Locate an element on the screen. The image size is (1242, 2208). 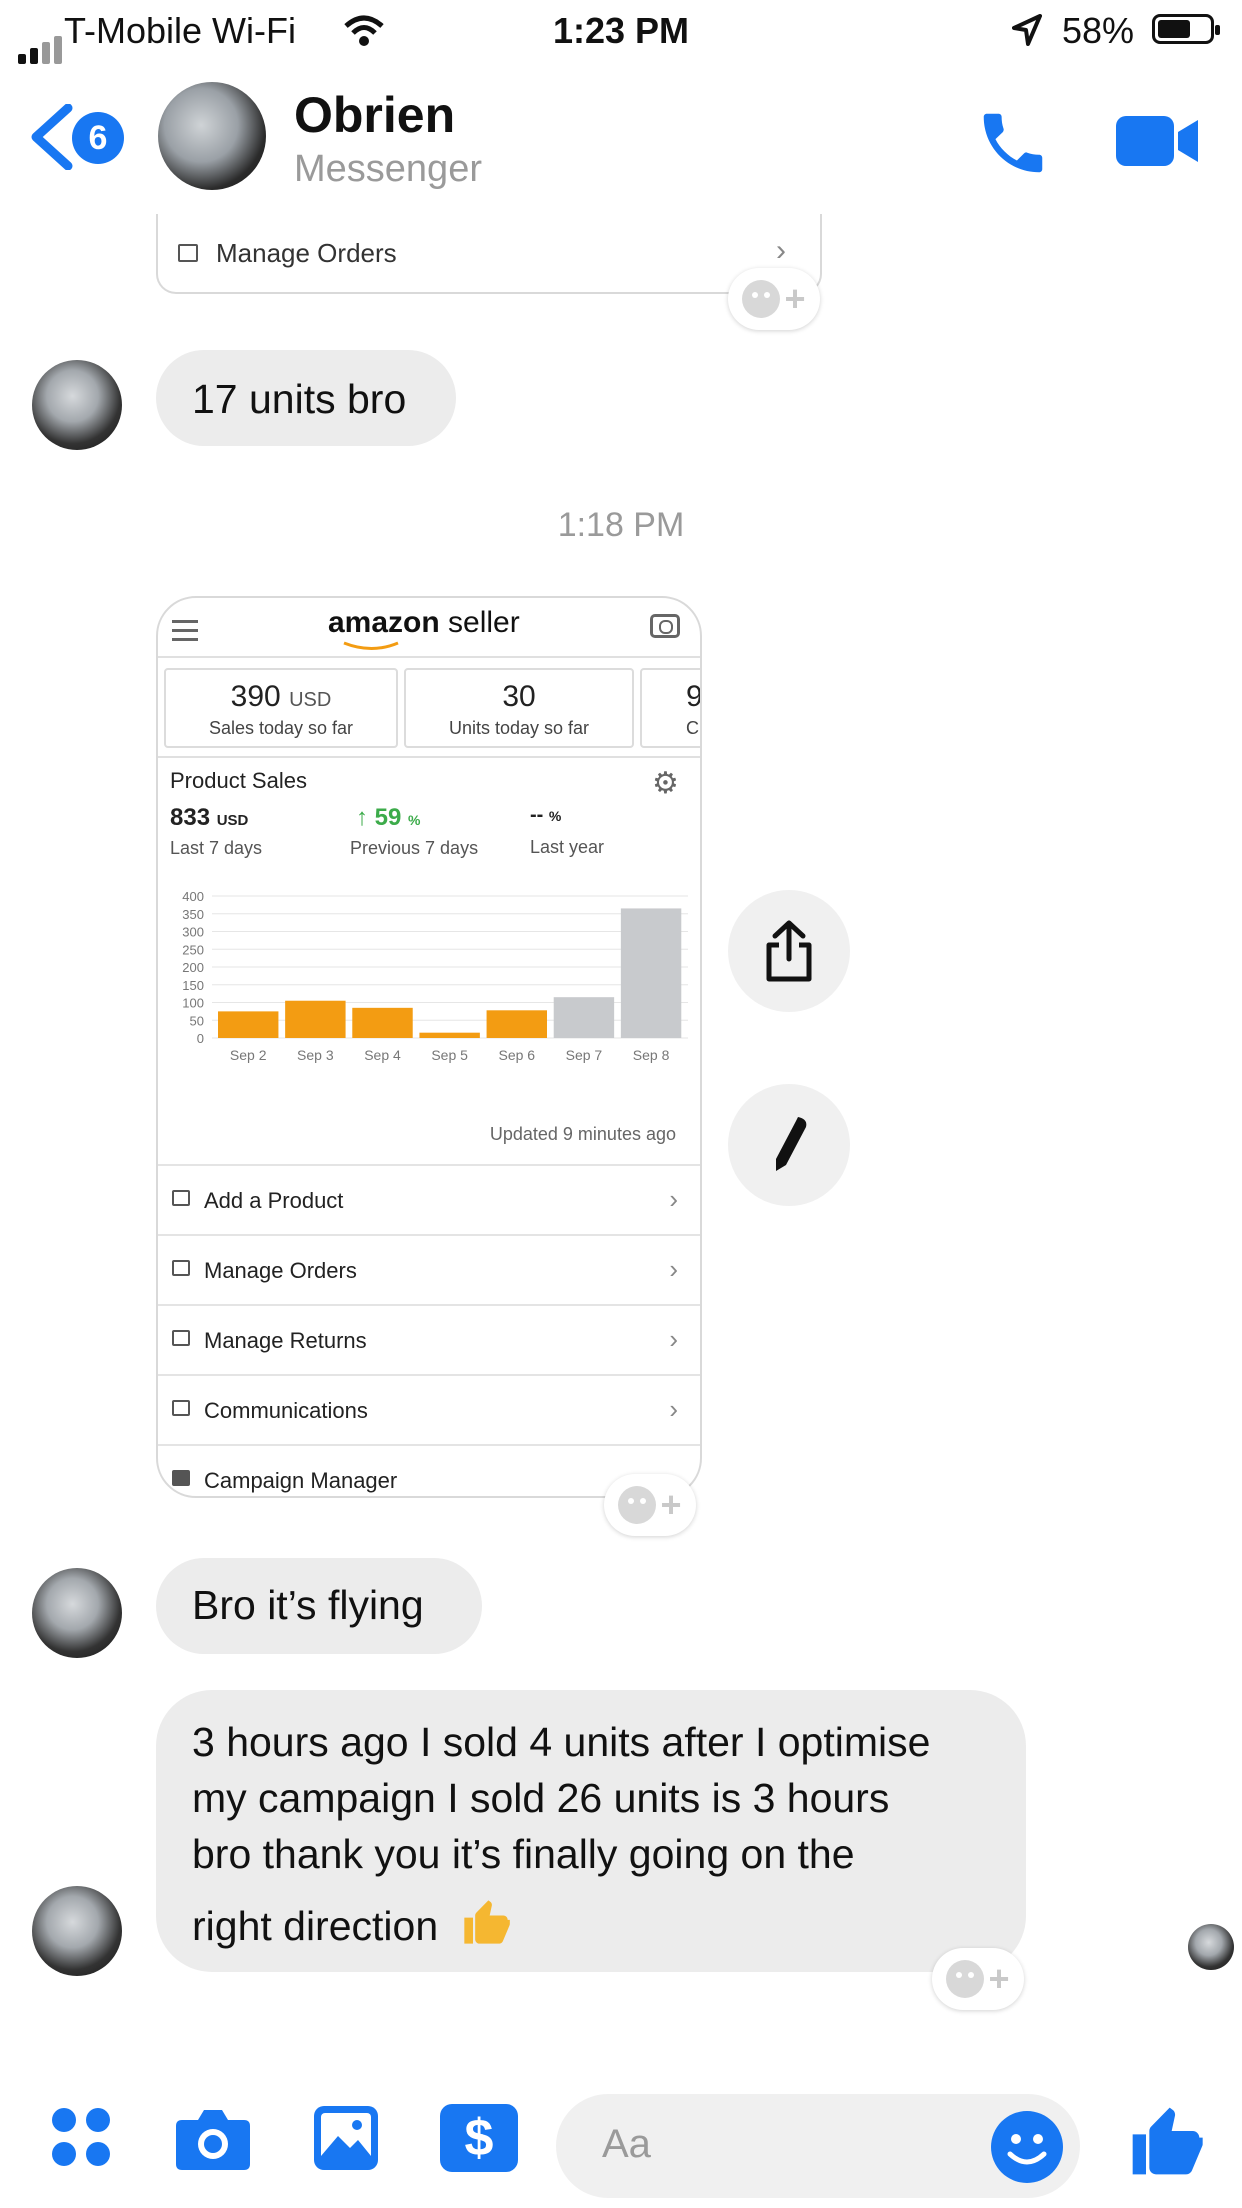
share-icon is located at coordinates (789, 951).